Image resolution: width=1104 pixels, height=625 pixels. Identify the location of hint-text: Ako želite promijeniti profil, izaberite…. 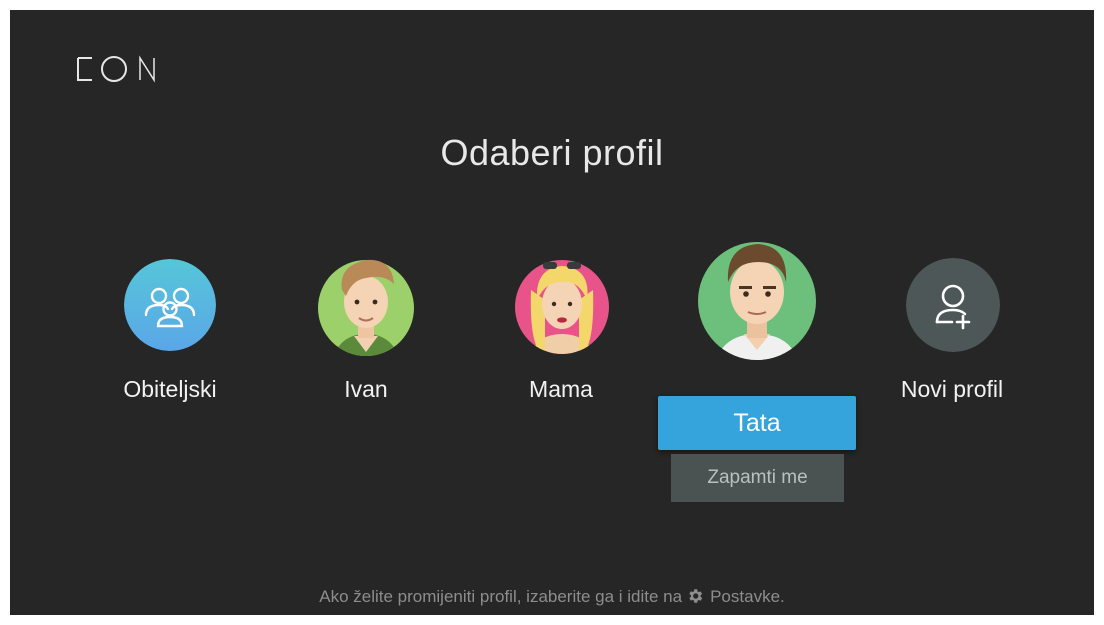
(501, 596).